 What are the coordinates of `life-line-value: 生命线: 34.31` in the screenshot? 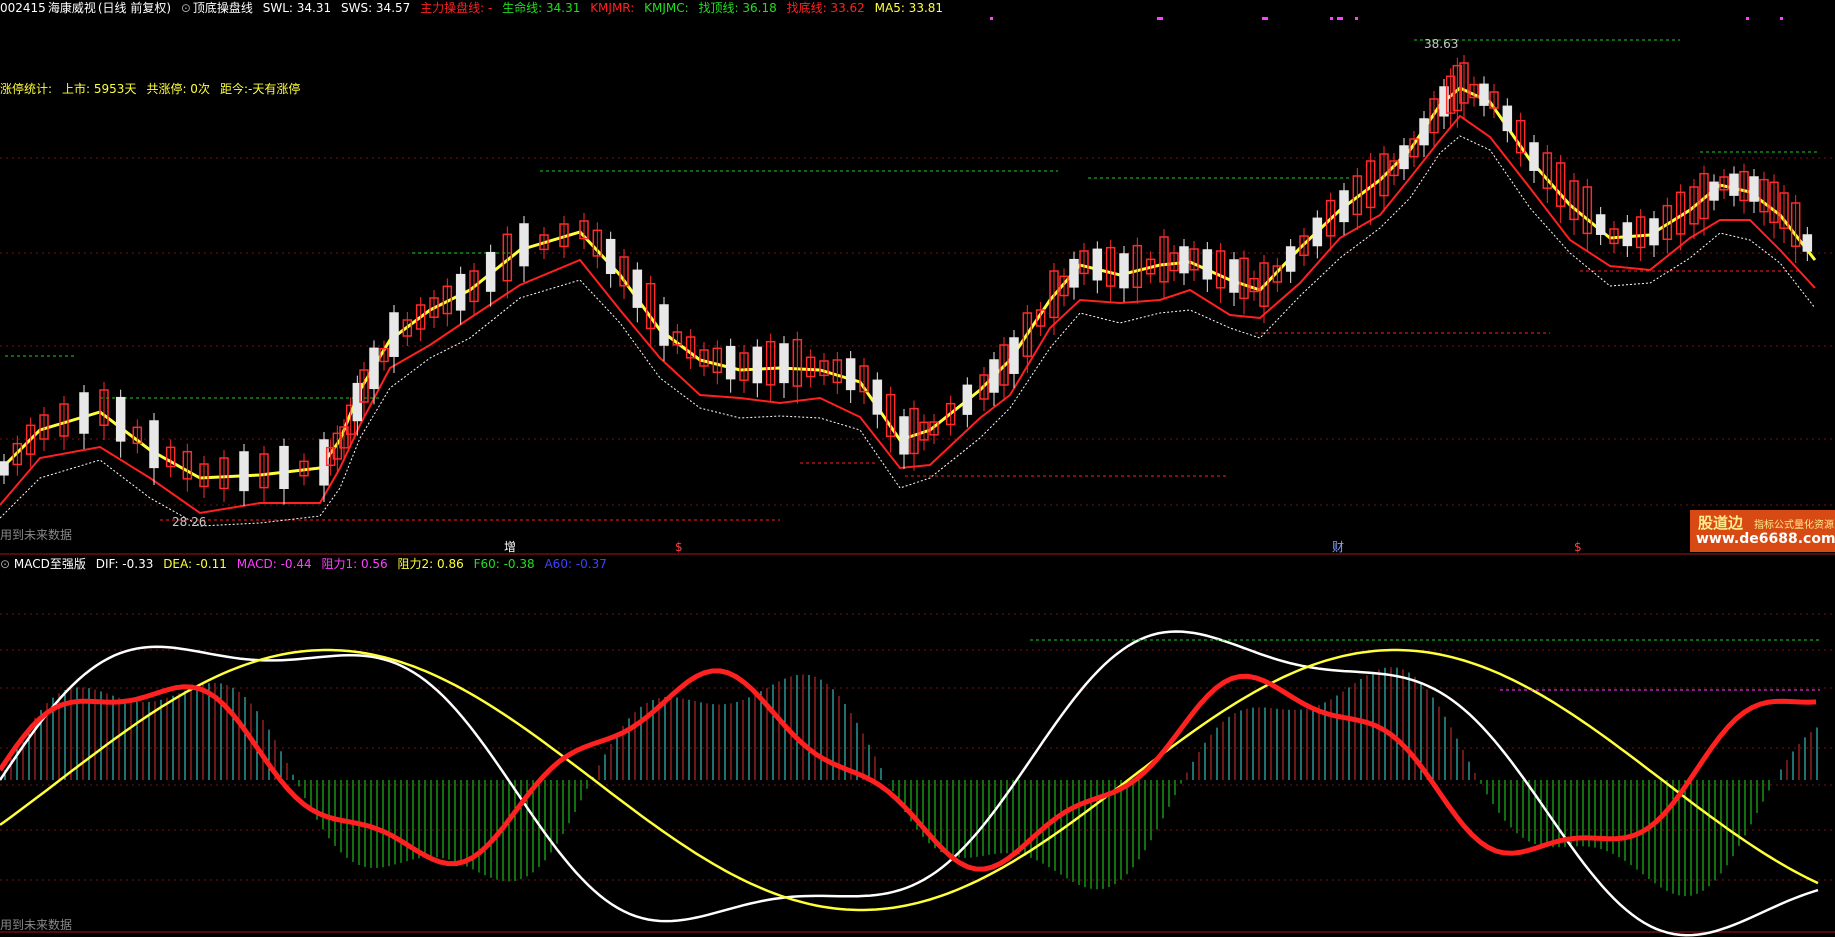 It's located at (541, 8).